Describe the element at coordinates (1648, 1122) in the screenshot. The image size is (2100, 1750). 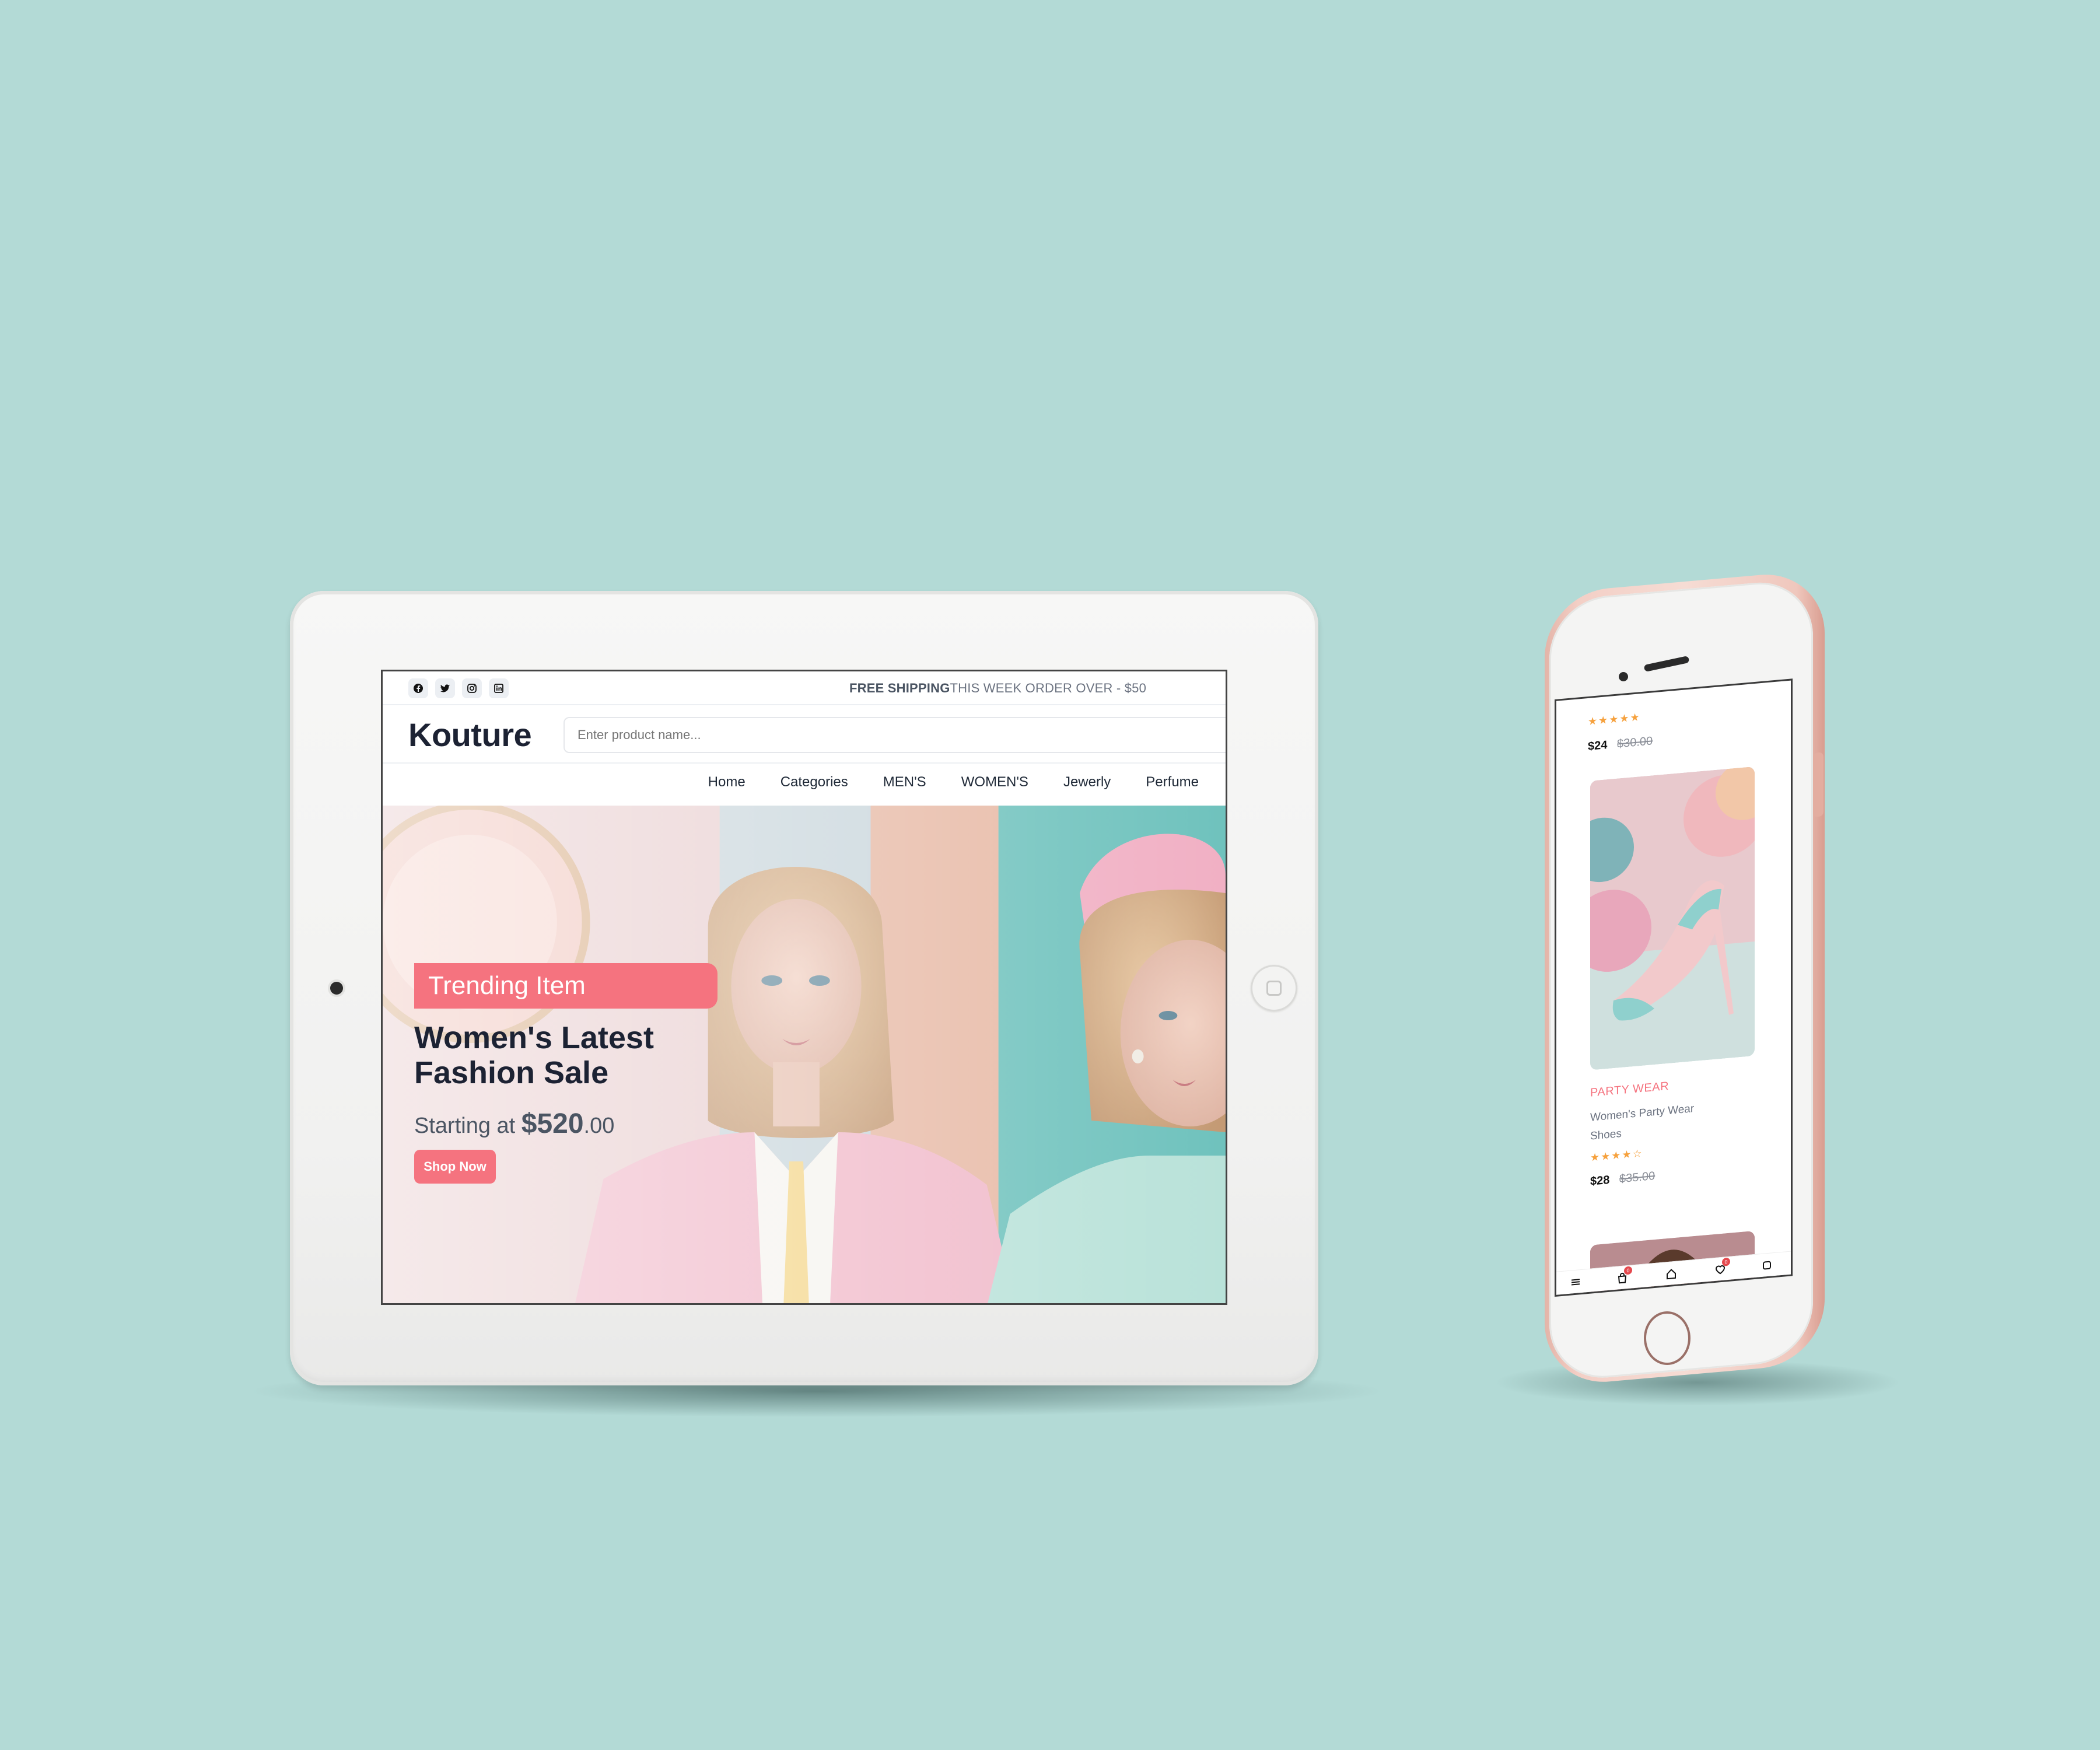
I see `product-name: Women's Party Wear Shoes` at that location.